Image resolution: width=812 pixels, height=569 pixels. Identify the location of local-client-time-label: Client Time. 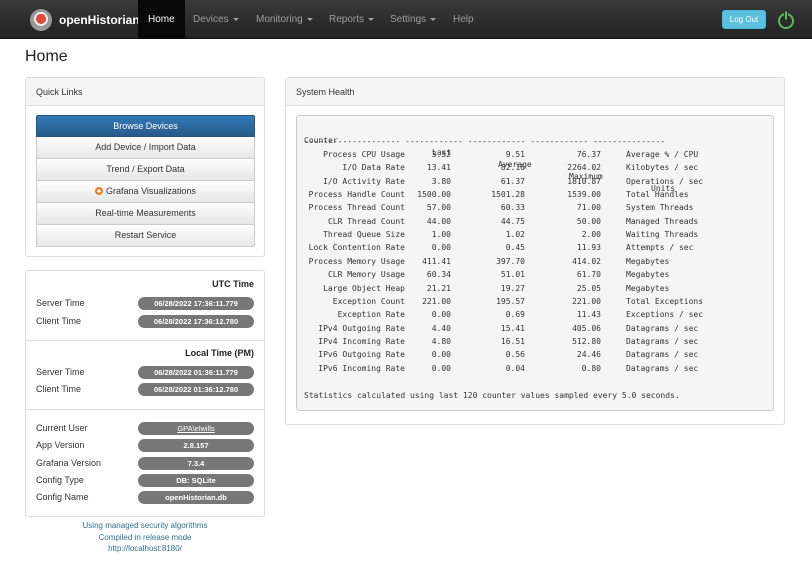
(59, 389).